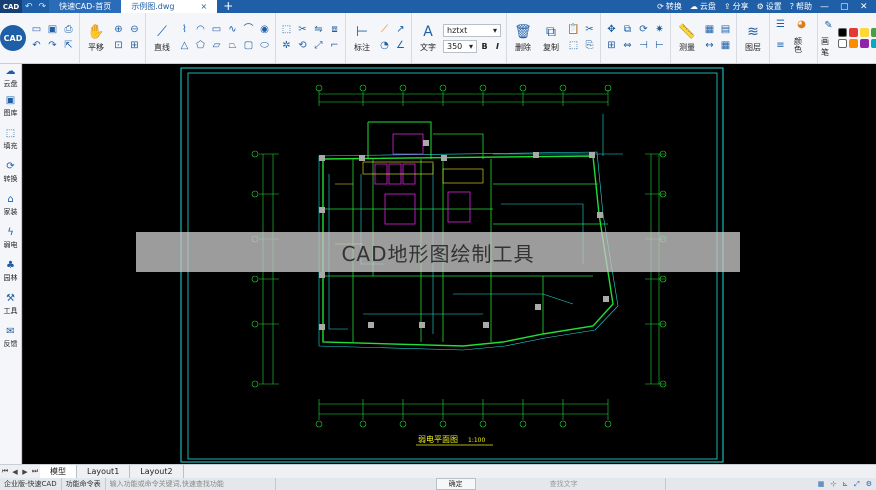 This screenshot has width=876, height=490. I want to click on tab-home: 快速CAD-首页, so click(85, 6).